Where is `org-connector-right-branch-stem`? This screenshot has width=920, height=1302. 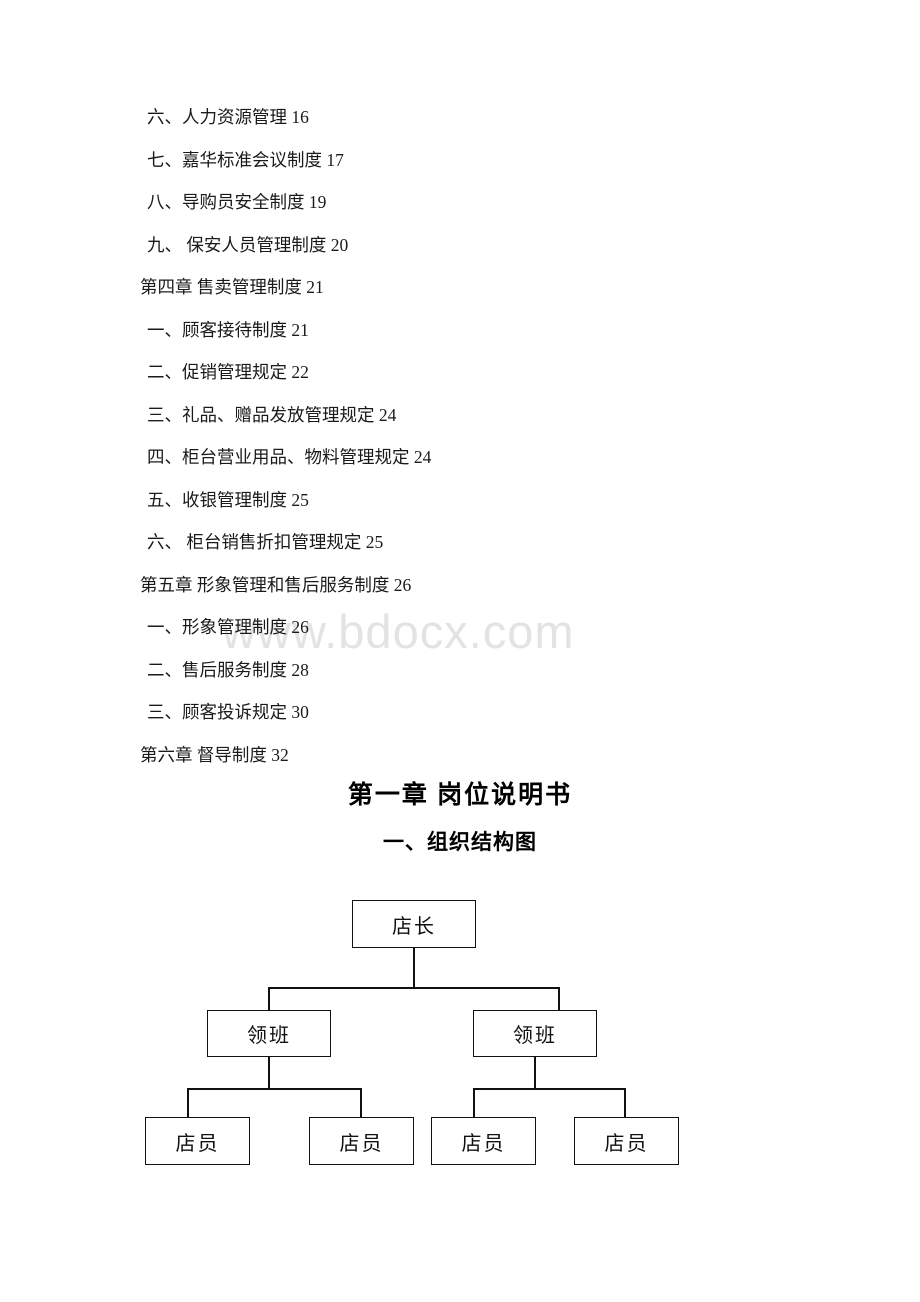 org-connector-right-branch-stem is located at coordinates (535, 1072).